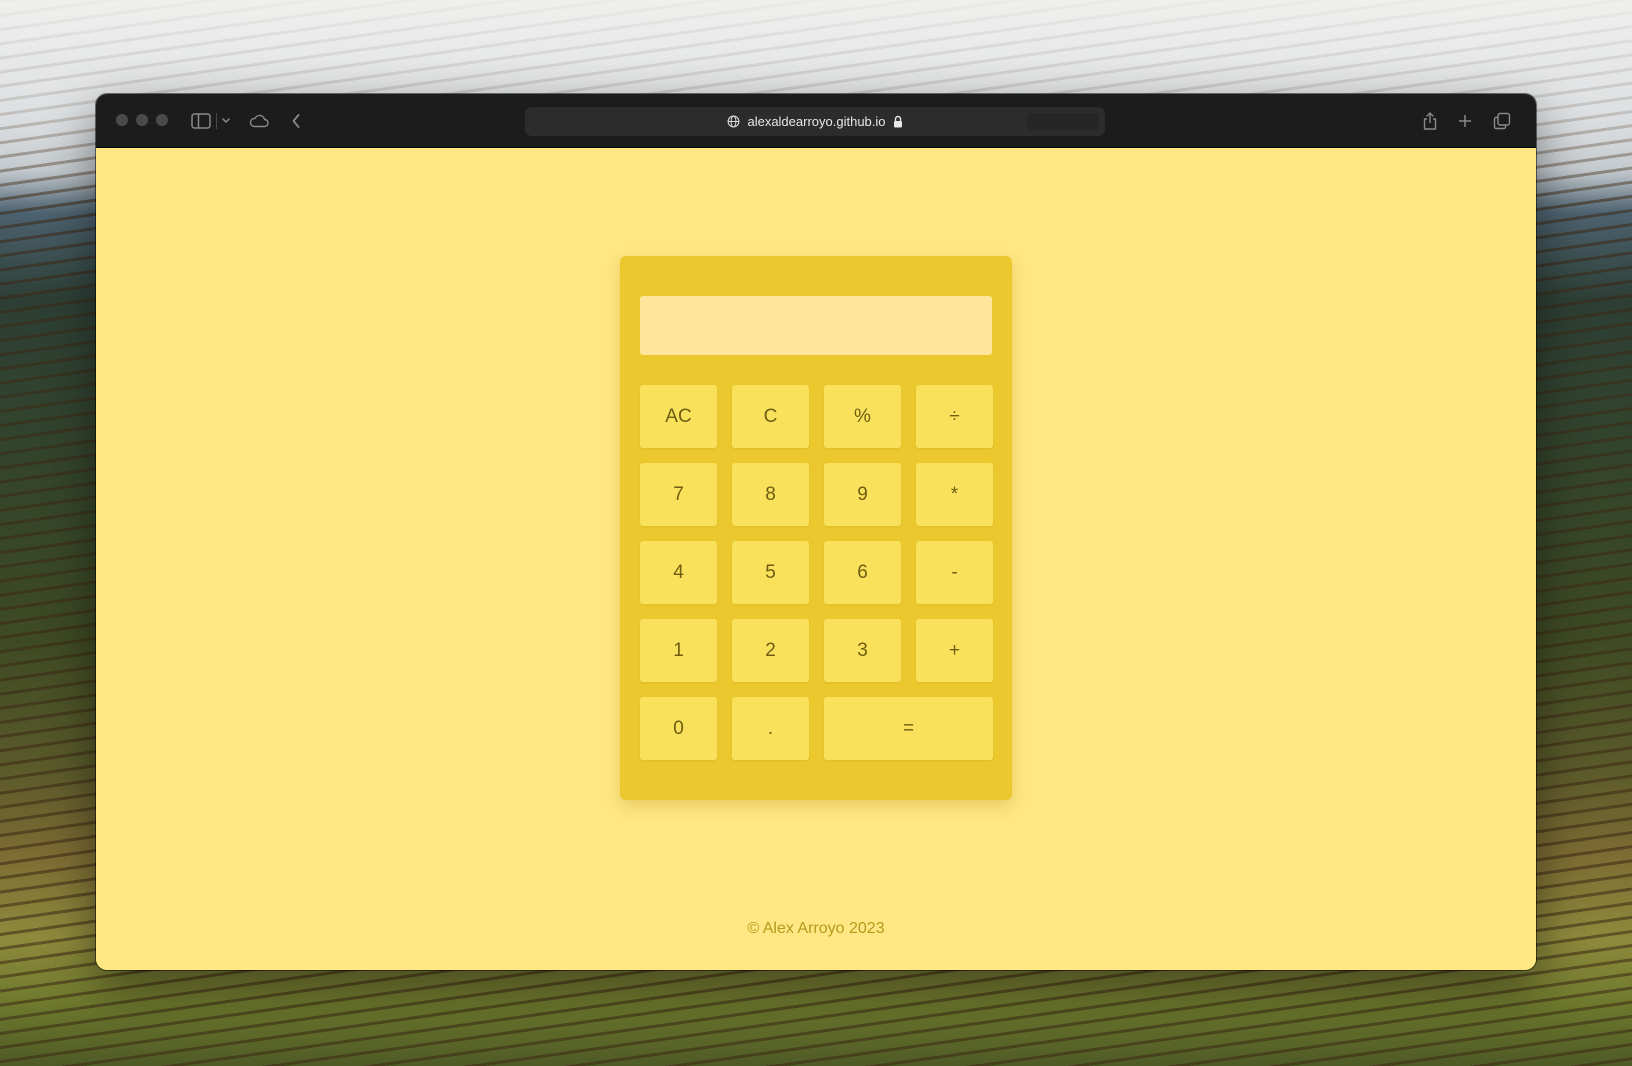 The height and width of the screenshot is (1066, 1632). I want to click on equals-button: =, so click(908, 728).